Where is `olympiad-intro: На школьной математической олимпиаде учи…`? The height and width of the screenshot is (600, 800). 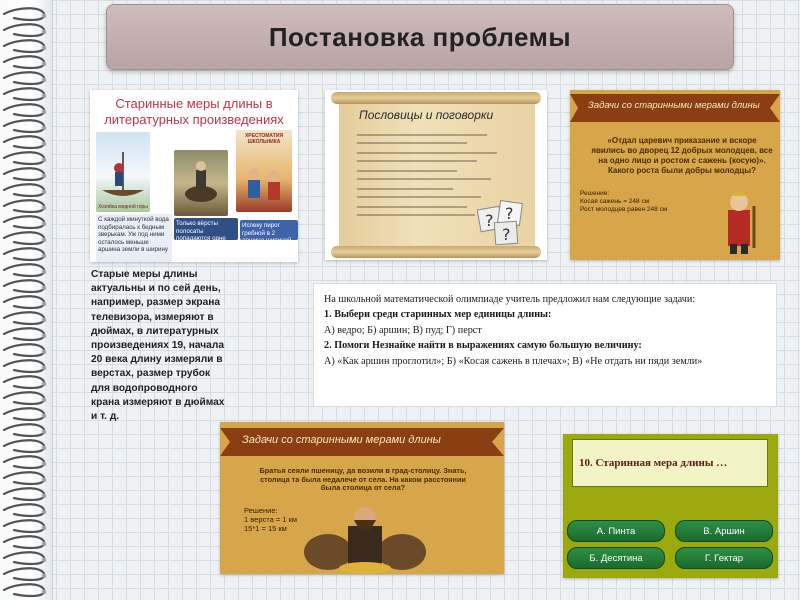
olympiad-intro: На школьной математической олимпиаде учи… is located at coordinates (510, 299).